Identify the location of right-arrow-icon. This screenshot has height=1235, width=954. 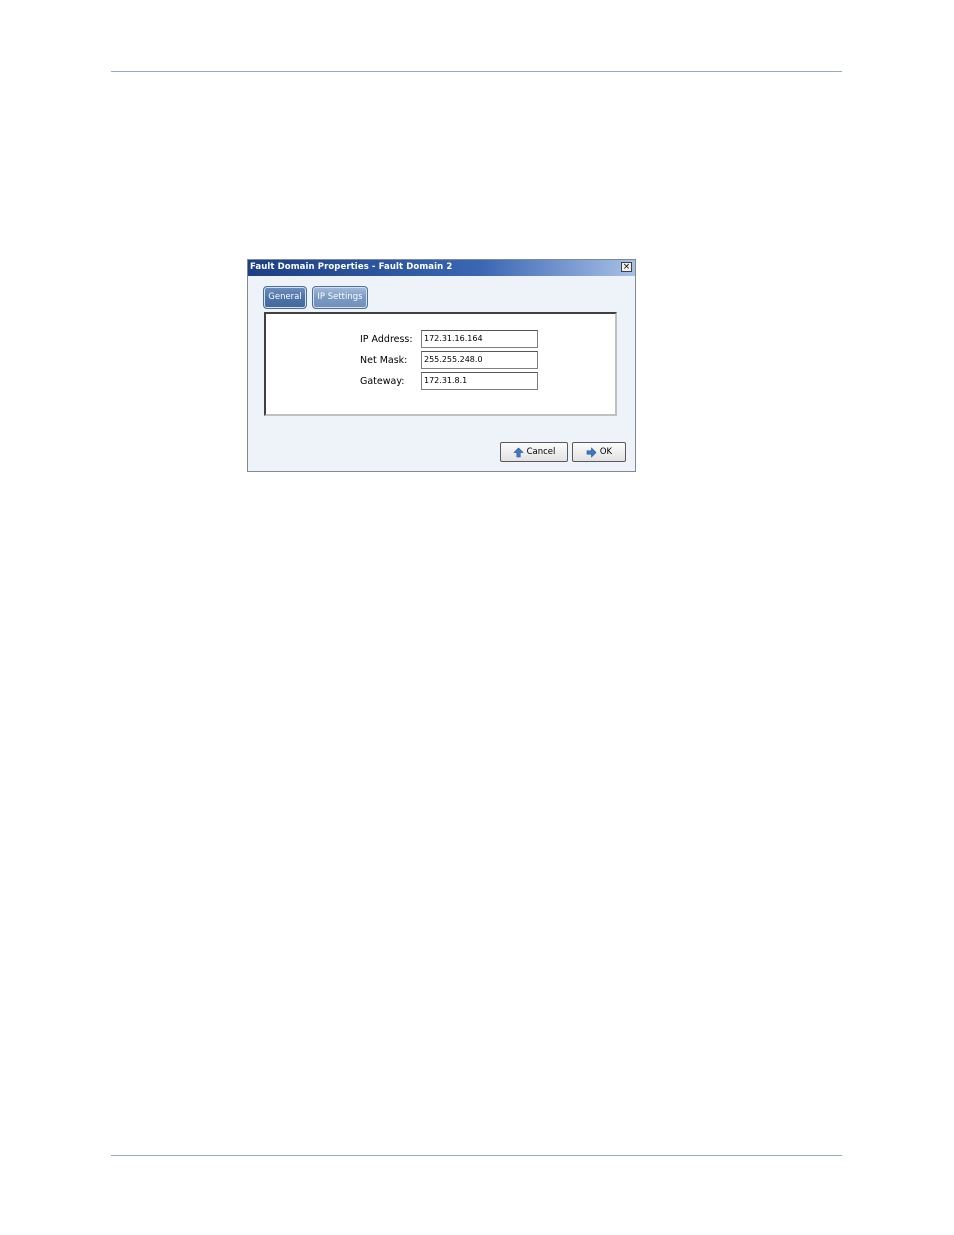
(591, 452).